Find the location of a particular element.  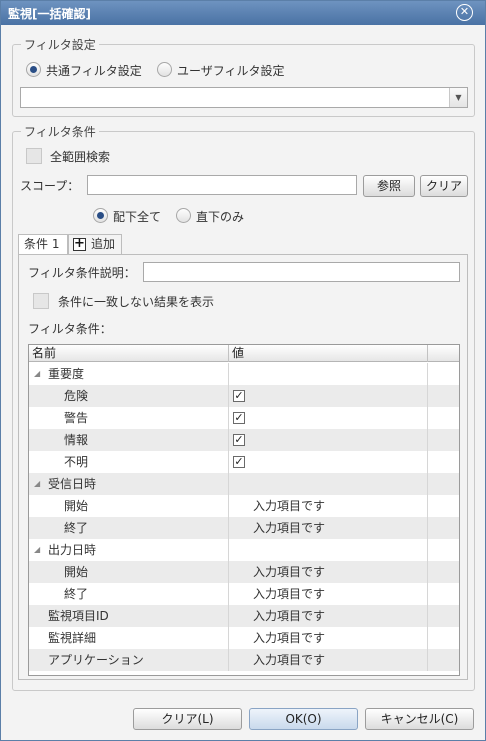

plus-icon: + is located at coordinates (79, 243).